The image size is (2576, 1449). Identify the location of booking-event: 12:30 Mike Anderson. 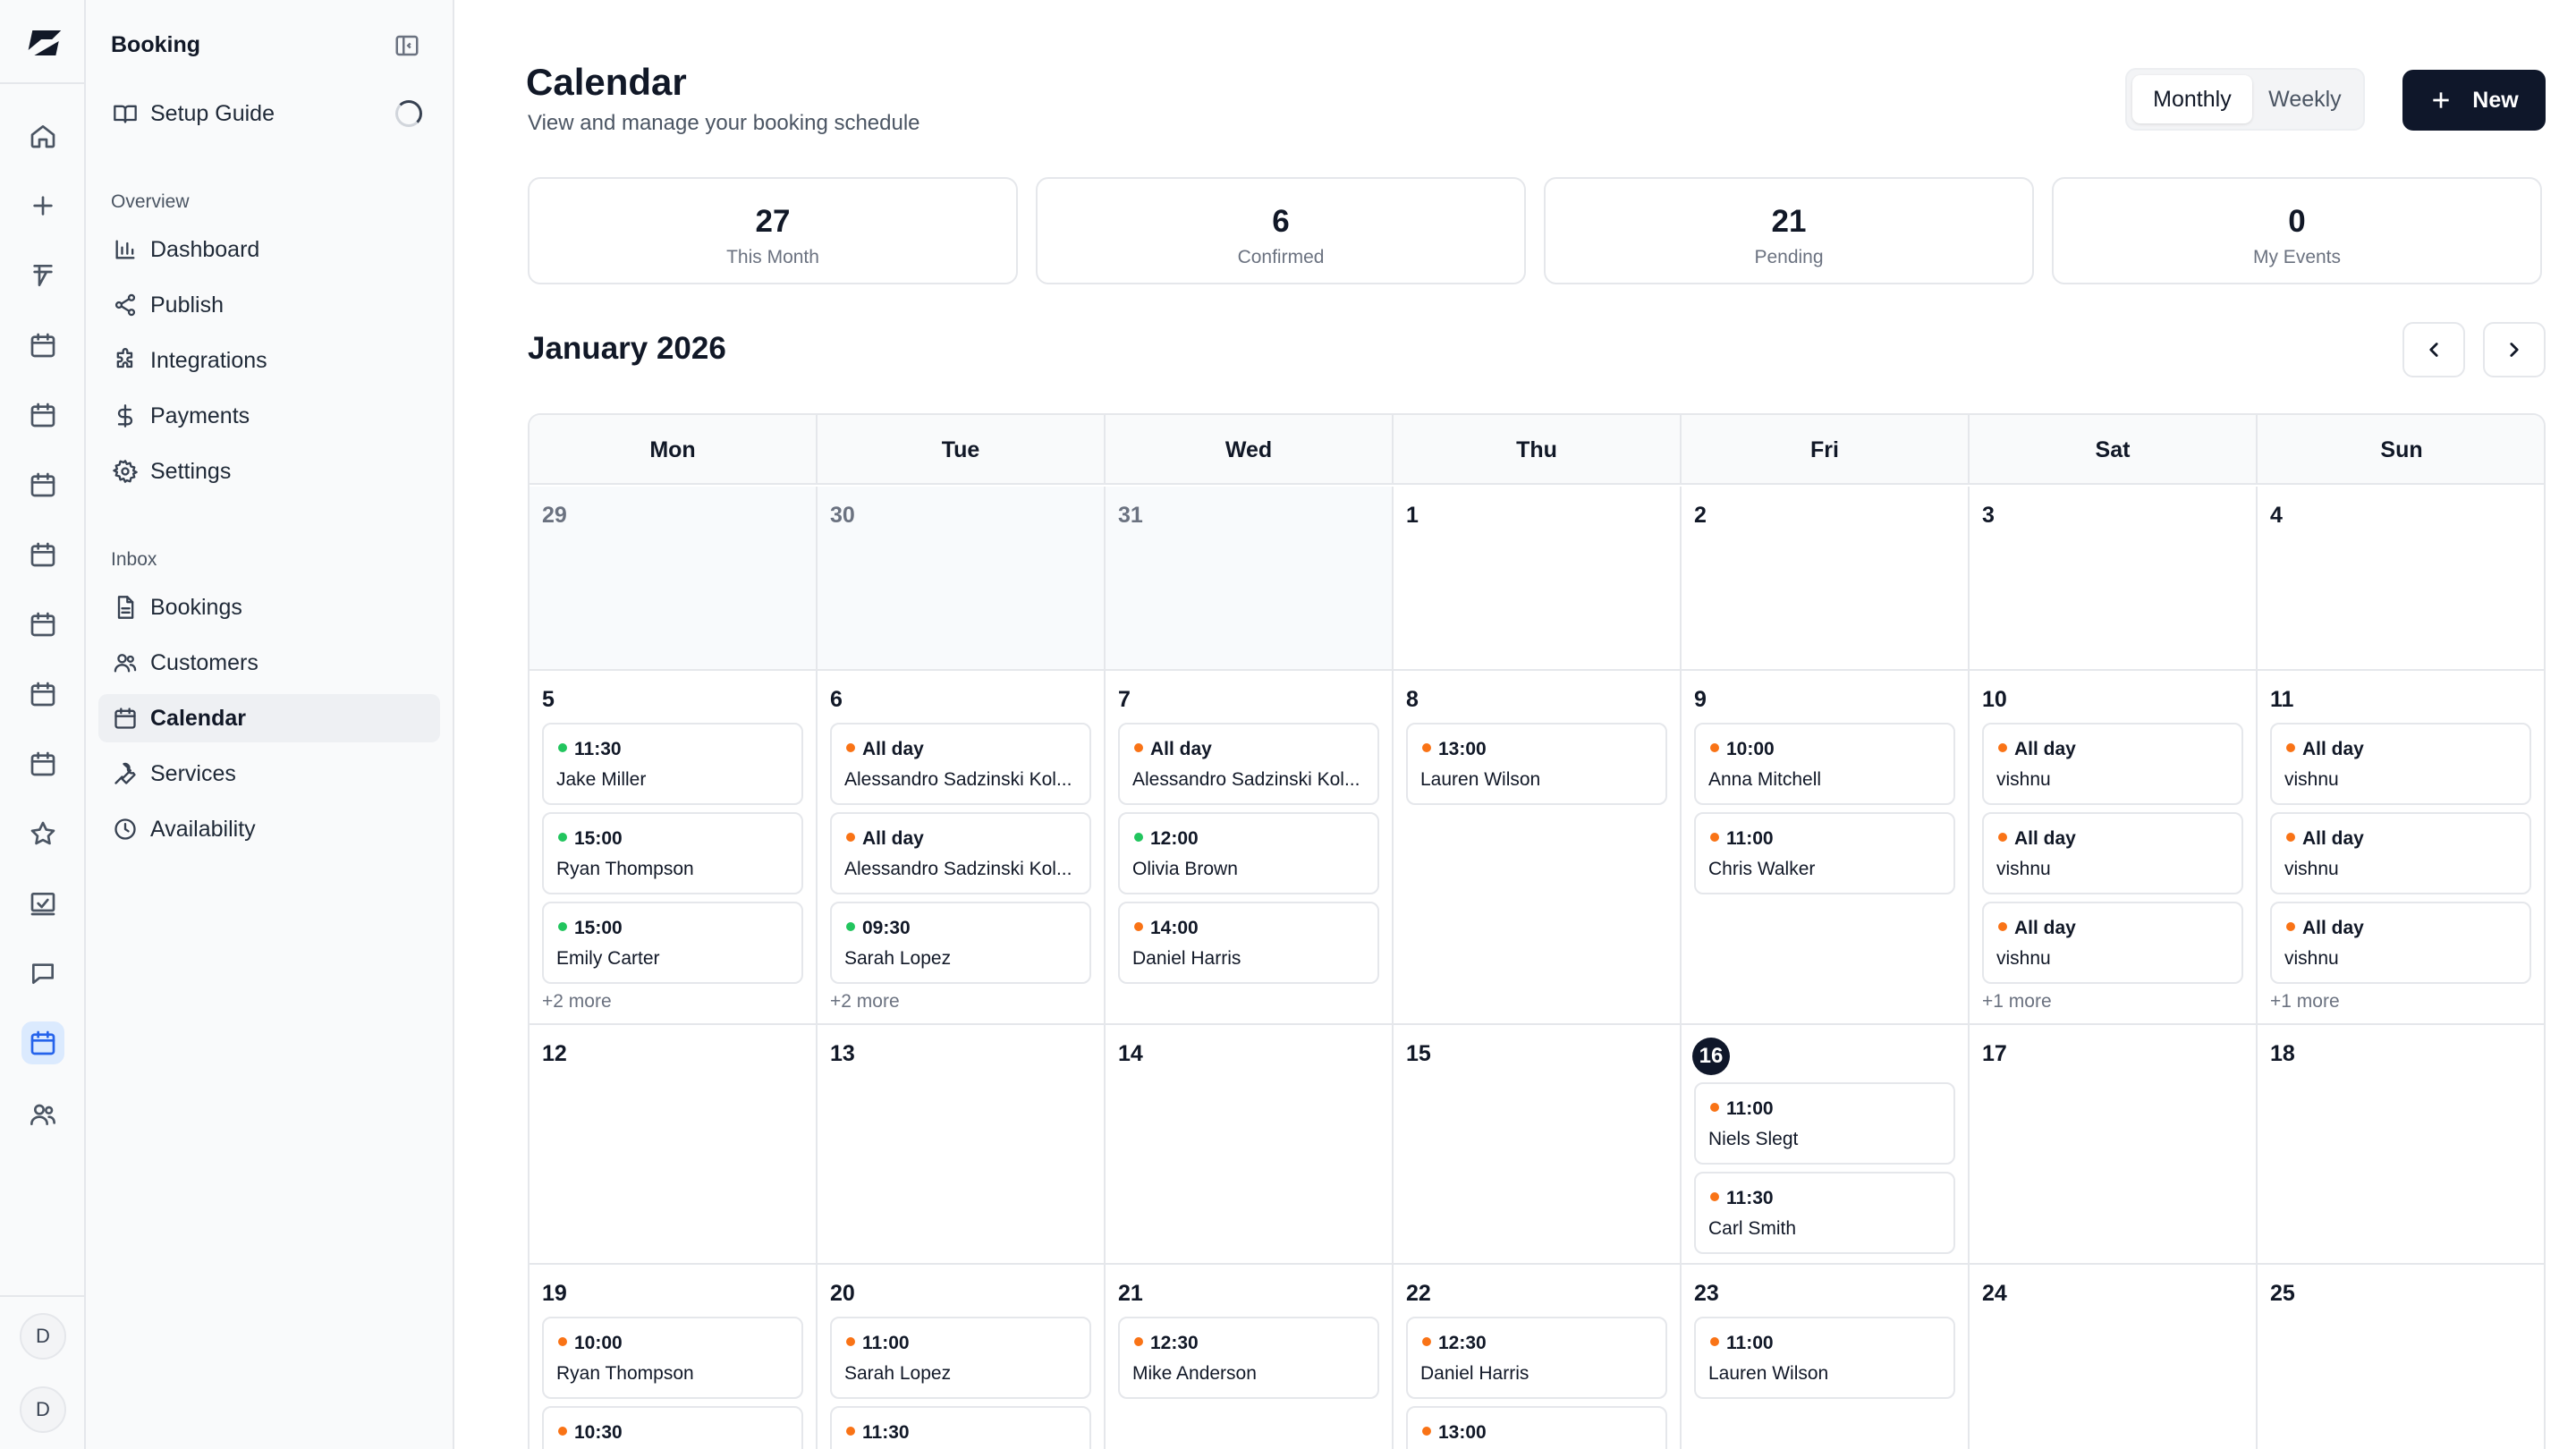
(1248, 1358).